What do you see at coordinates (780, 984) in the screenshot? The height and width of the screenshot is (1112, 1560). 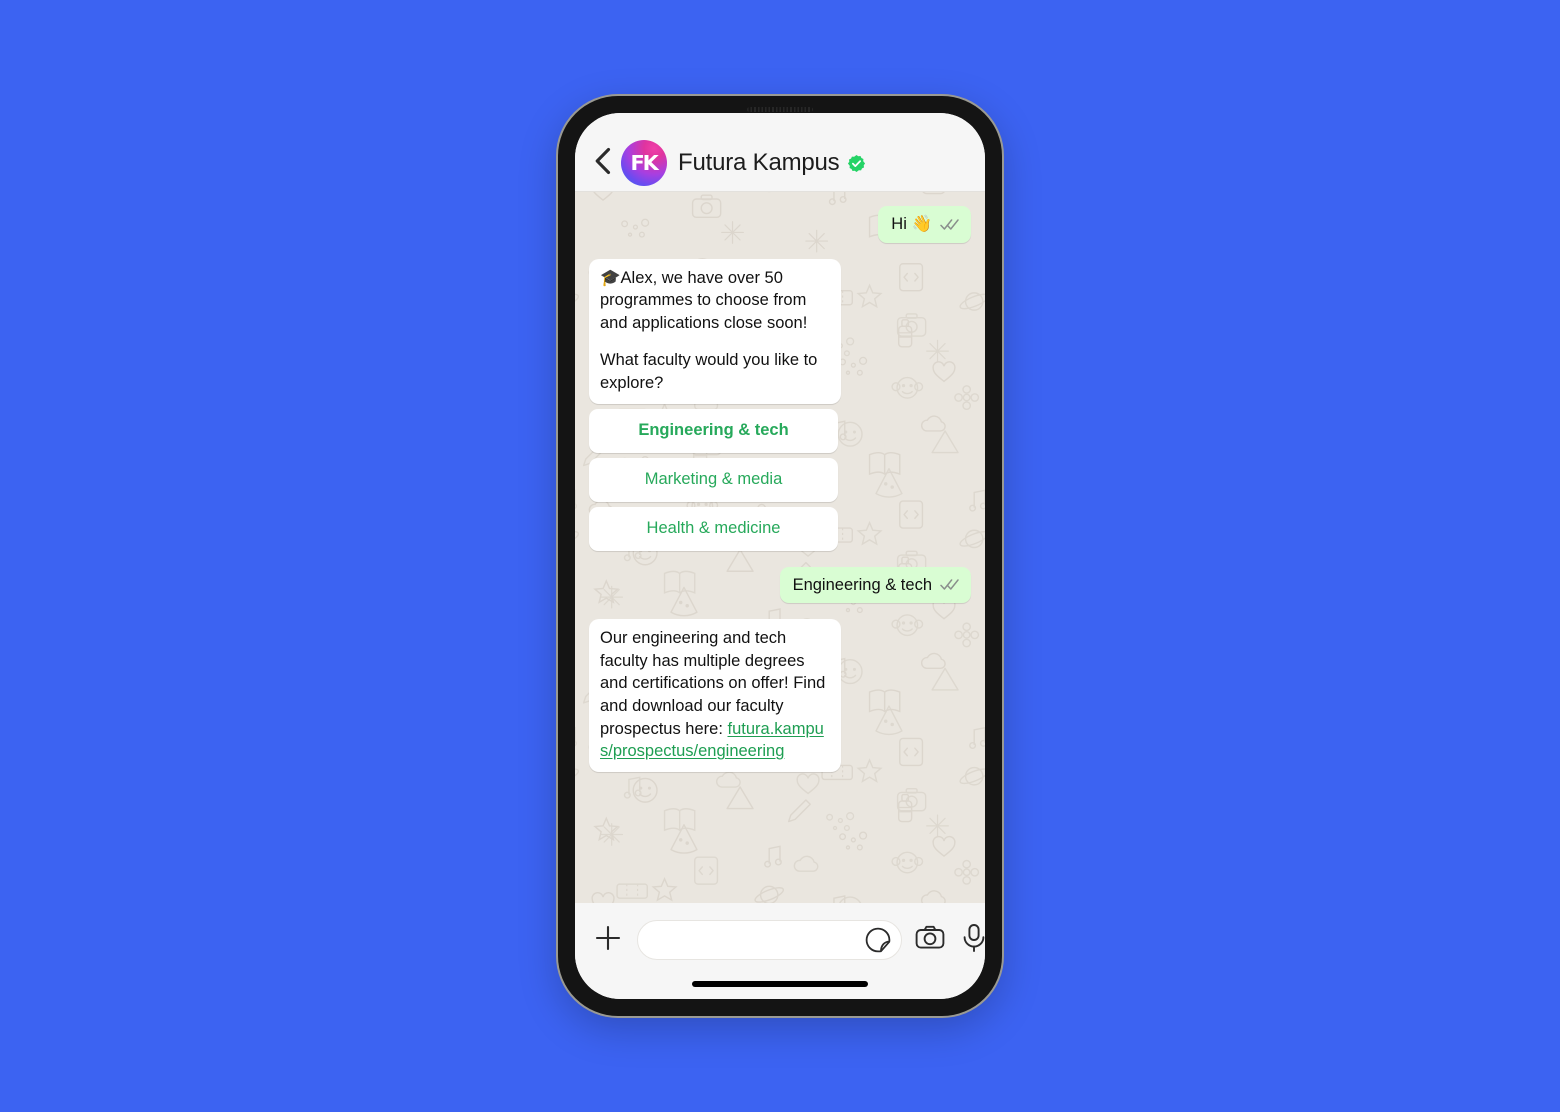 I see `home-indicator` at bounding box center [780, 984].